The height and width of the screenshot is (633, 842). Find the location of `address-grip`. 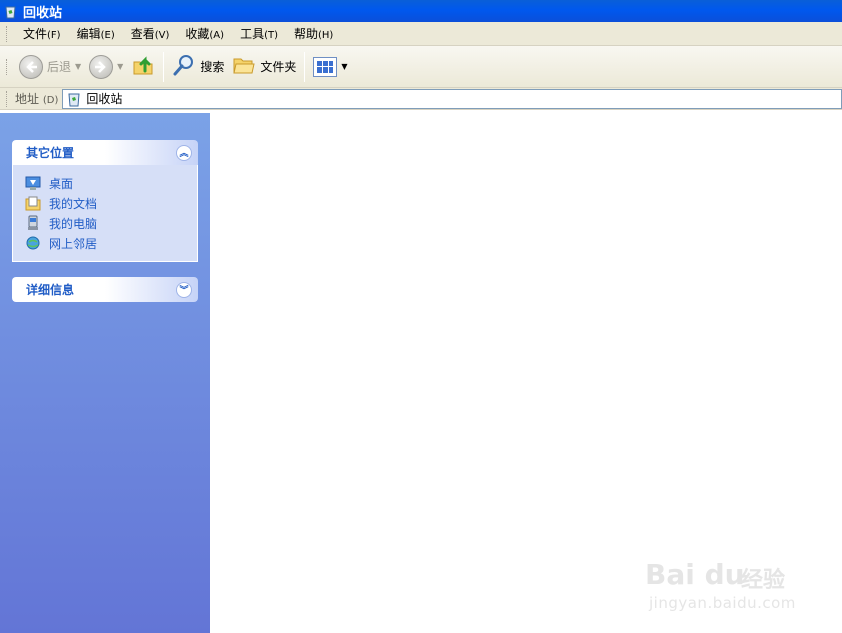

address-grip is located at coordinates (7, 98).